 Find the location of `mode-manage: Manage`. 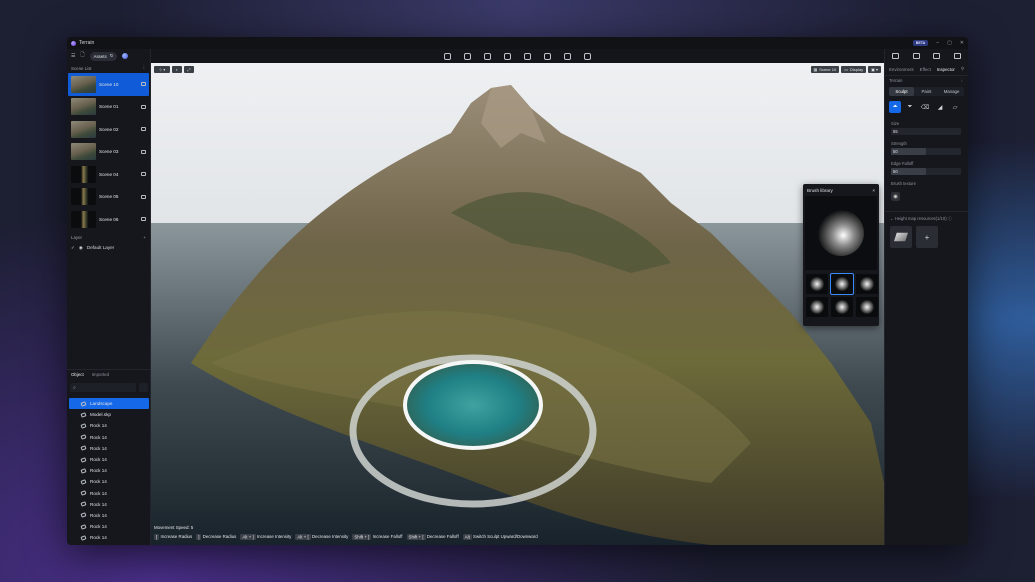

mode-manage: Manage is located at coordinates (951, 91).